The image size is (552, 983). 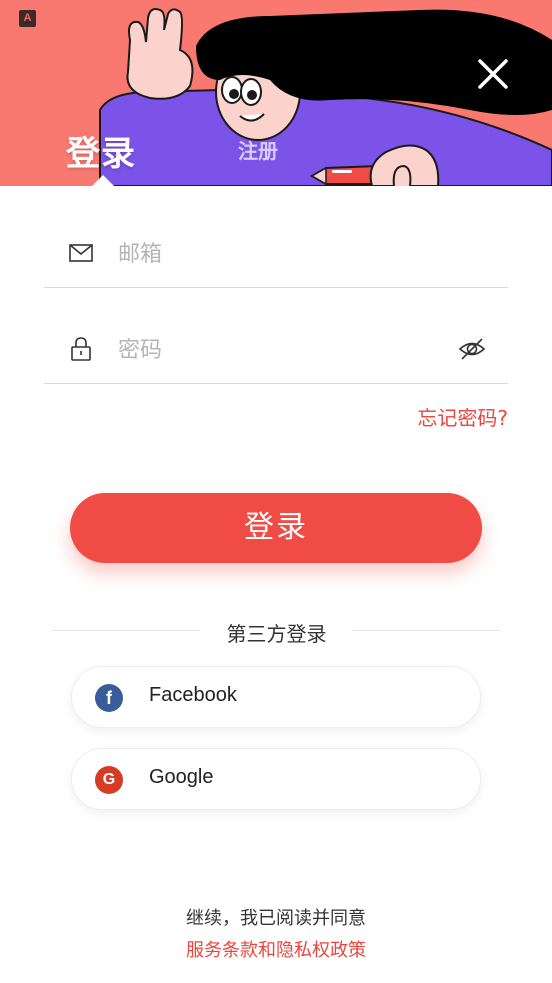 What do you see at coordinates (462, 416) in the screenshot?
I see `forgot-password-link: 忘记密码?` at bounding box center [462, 416].